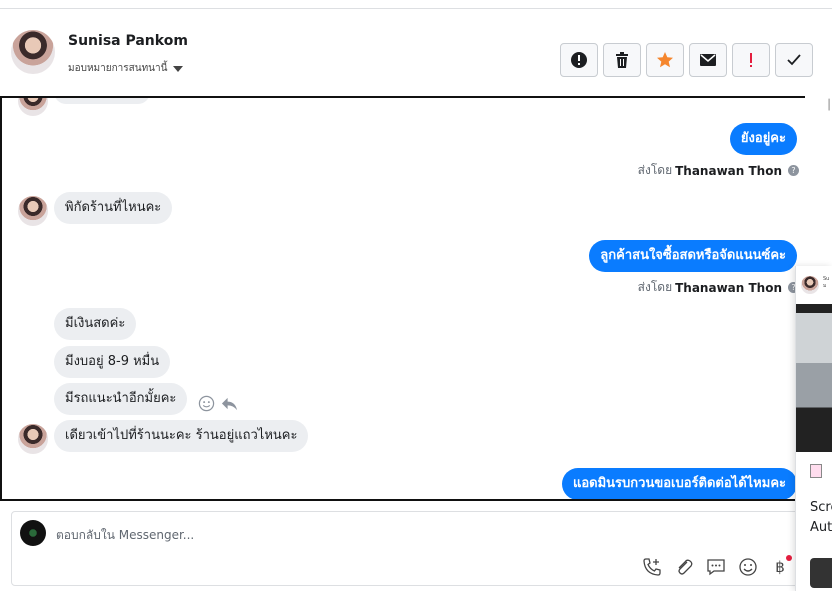 The width and height of the screenshot is (832, 591). What do you see at coordinates (818, 181) in the screenshot?
I see `right-panel-edge` at bounding box center [818, 181].